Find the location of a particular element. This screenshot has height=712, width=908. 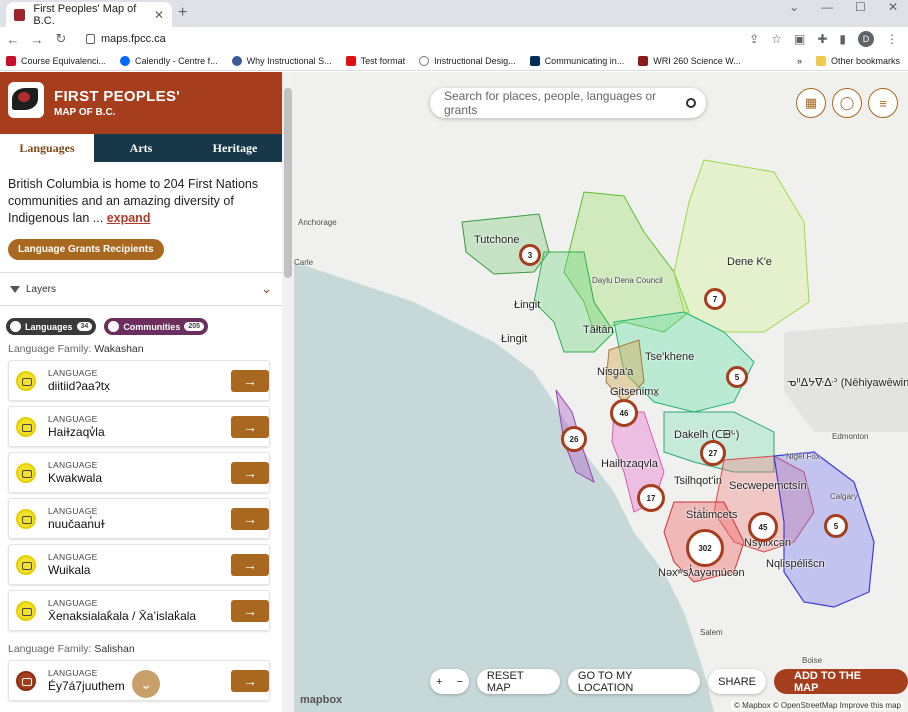

map-label: Hailhzaqvla is located at coordinates (629, 464).